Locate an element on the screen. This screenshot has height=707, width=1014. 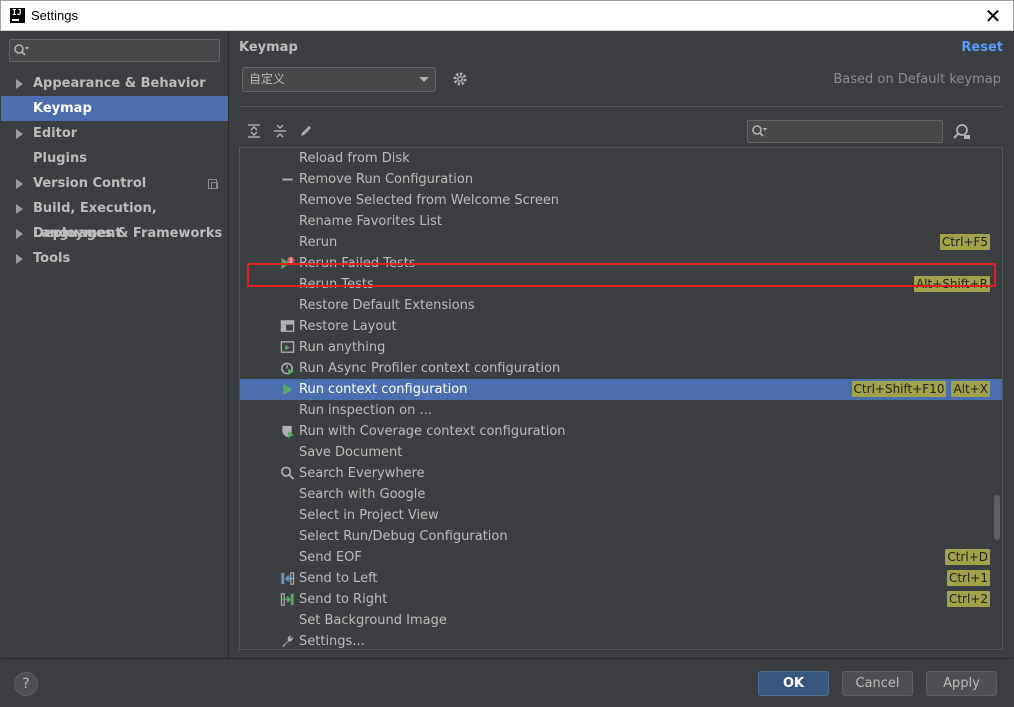
profiler-icon is located at coordinates (287, 369).